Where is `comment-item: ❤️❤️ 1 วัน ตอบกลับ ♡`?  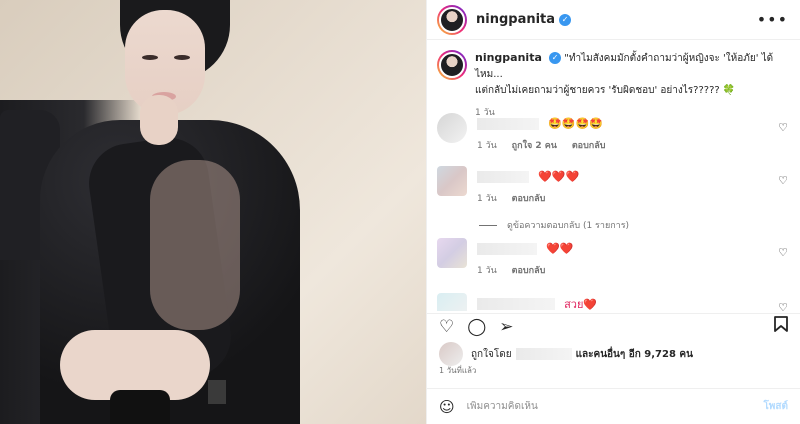
comment-item: ❤️❤️ 1 วัน ตอบกลับ ♡ is located at coordinates (613, 257).